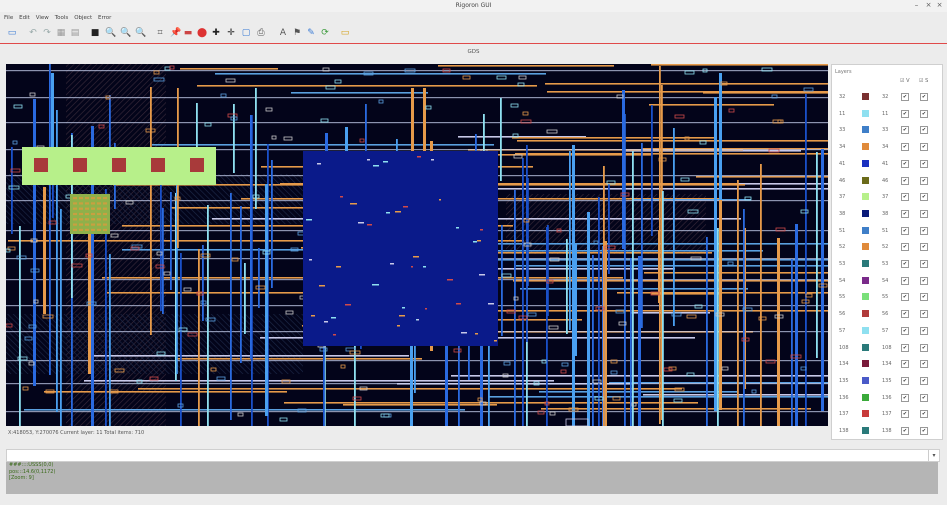 This screenshot has width=947, height=505. What do you see at coordinates (473, 52) in the screenshot?
I see `tab-gds: GDS` at bounding box center [473, 52].